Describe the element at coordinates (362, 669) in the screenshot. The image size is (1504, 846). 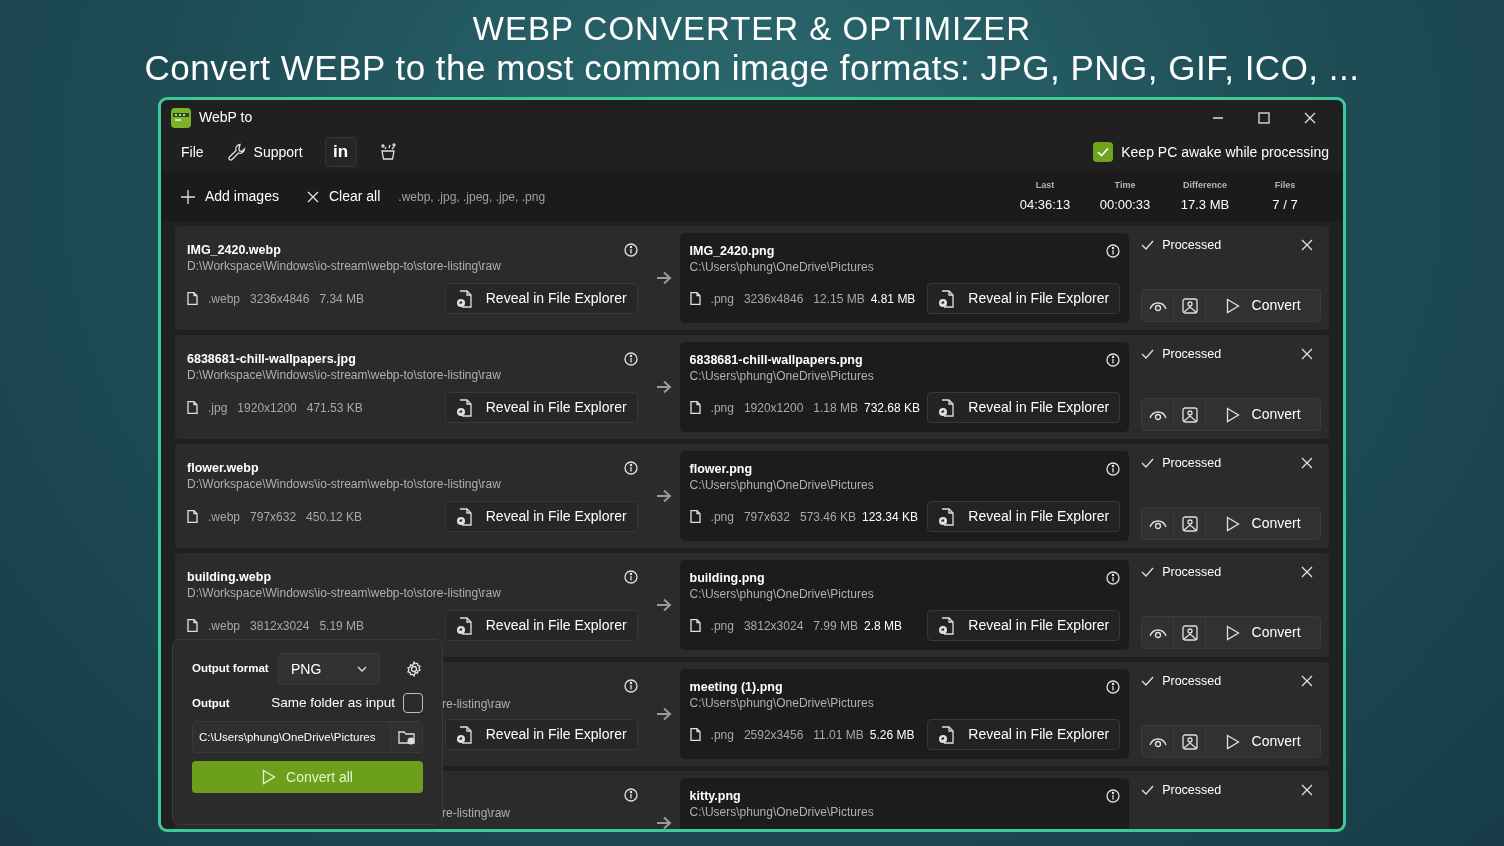
I see `chevron-down-icon` at that location.